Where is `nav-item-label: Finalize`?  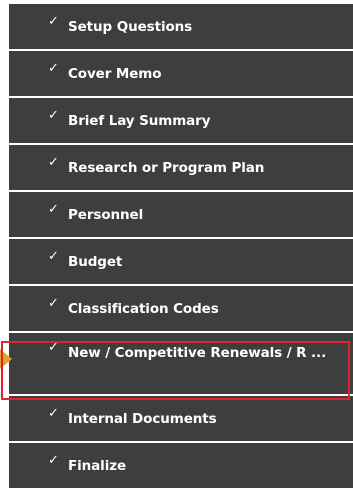 nav-item-label: Finalize is located at coordinates (97, 466).